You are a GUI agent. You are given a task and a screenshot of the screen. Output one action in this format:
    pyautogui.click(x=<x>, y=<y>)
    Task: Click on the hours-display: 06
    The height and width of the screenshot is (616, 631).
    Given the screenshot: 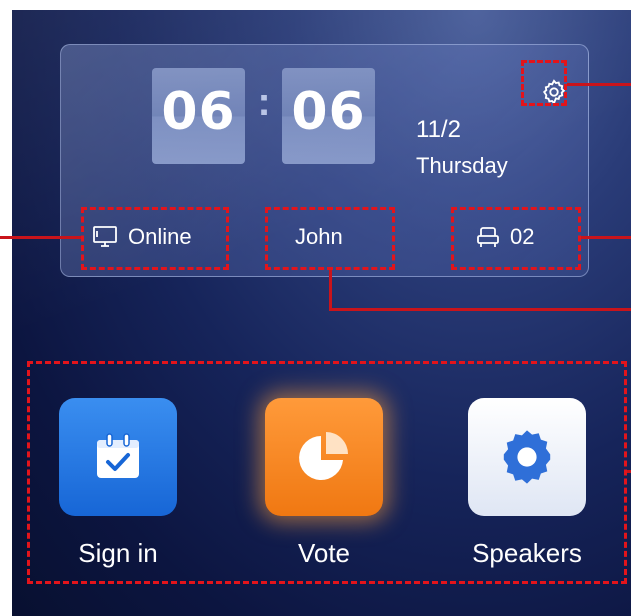 What is the action you would take?
    pyautogui.click(x=198, y=116)
    